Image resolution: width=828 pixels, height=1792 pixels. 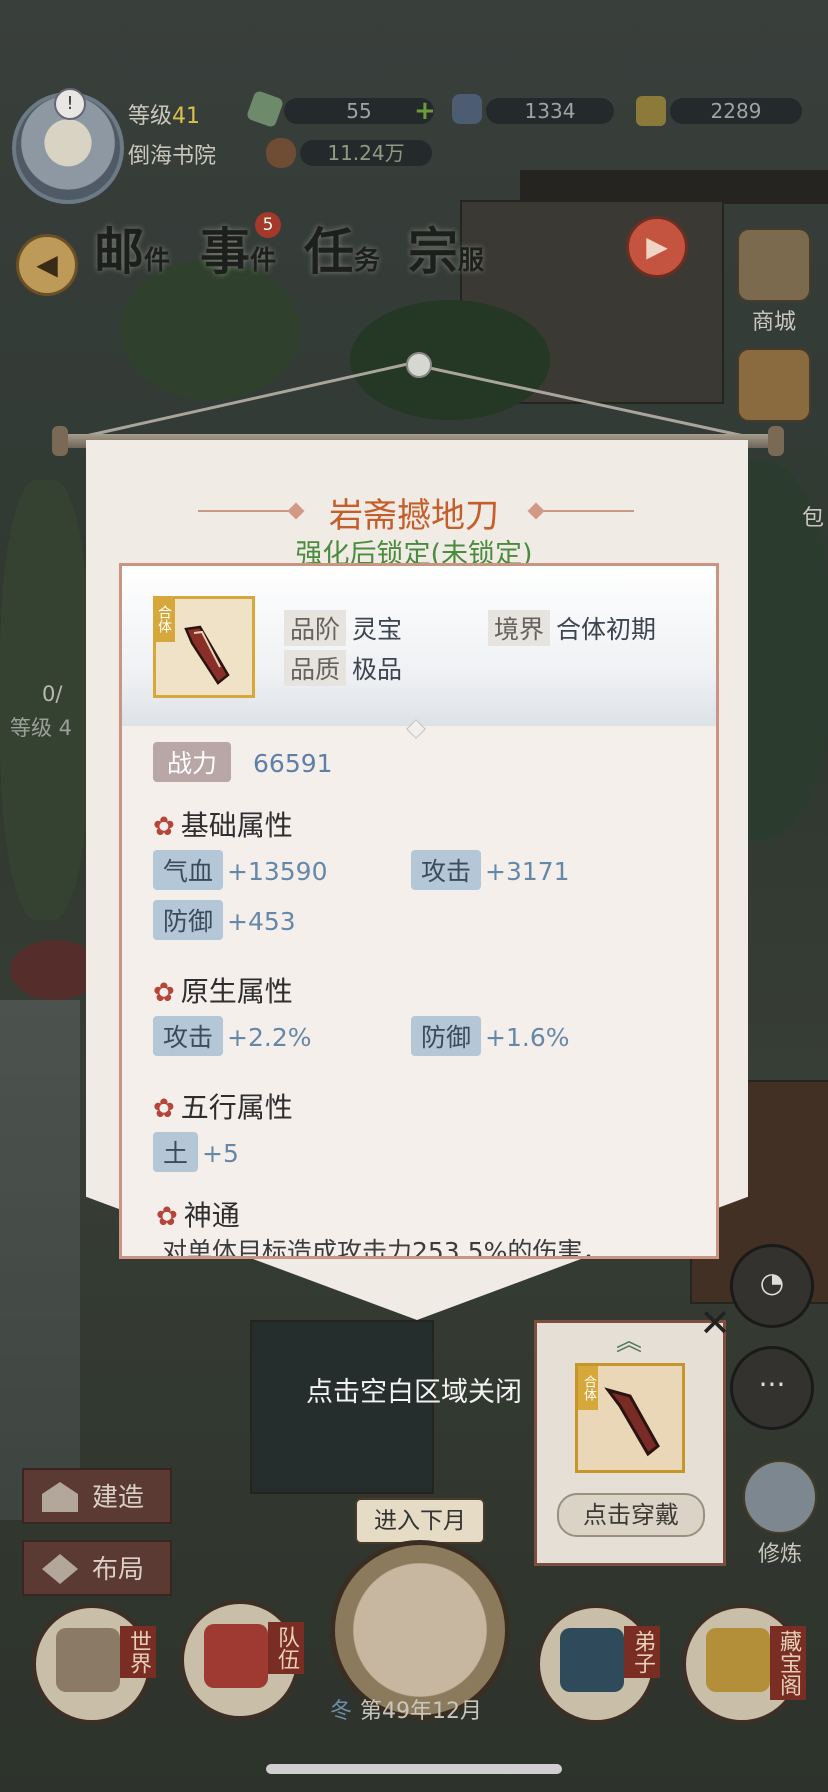 What do you see at coordinates (490, 870) in the screenshot?
I see `stat-attack: 攻击 +3171` at bounding box center [490, 870].